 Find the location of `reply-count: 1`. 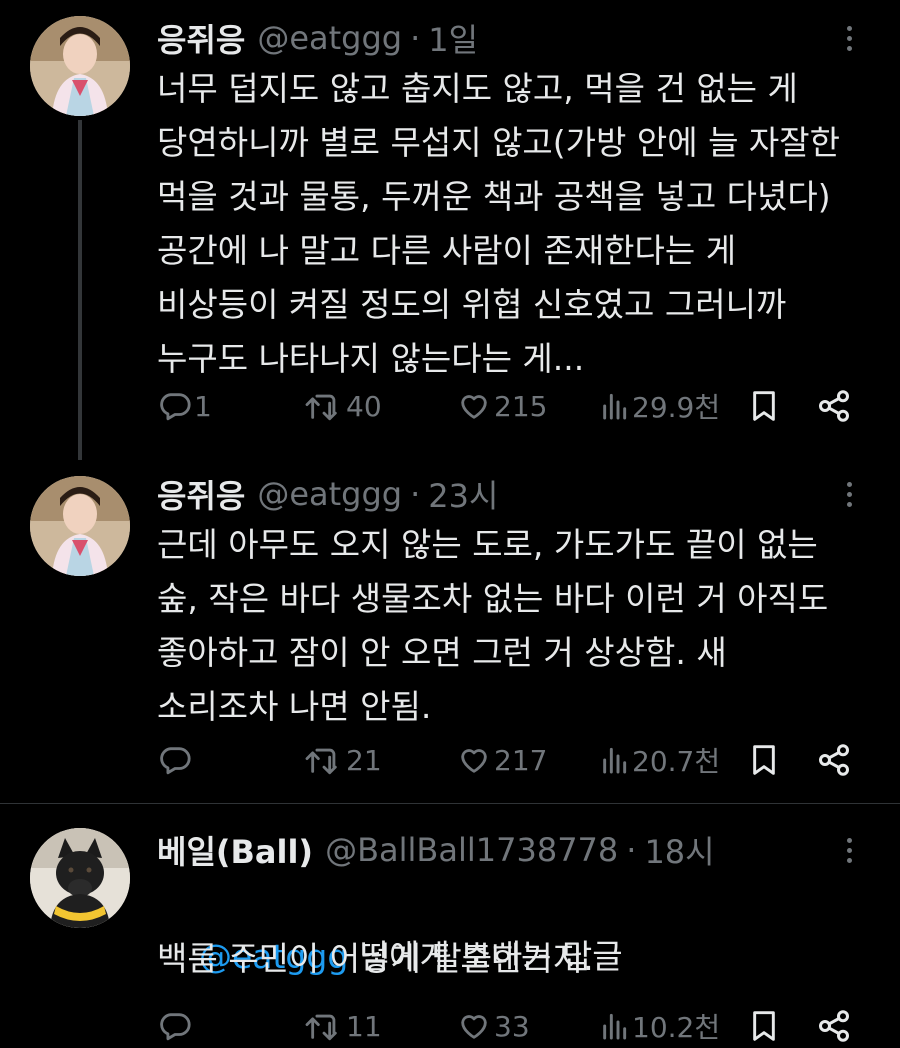

reply-count: 1 is located at coordinates (203, 406).